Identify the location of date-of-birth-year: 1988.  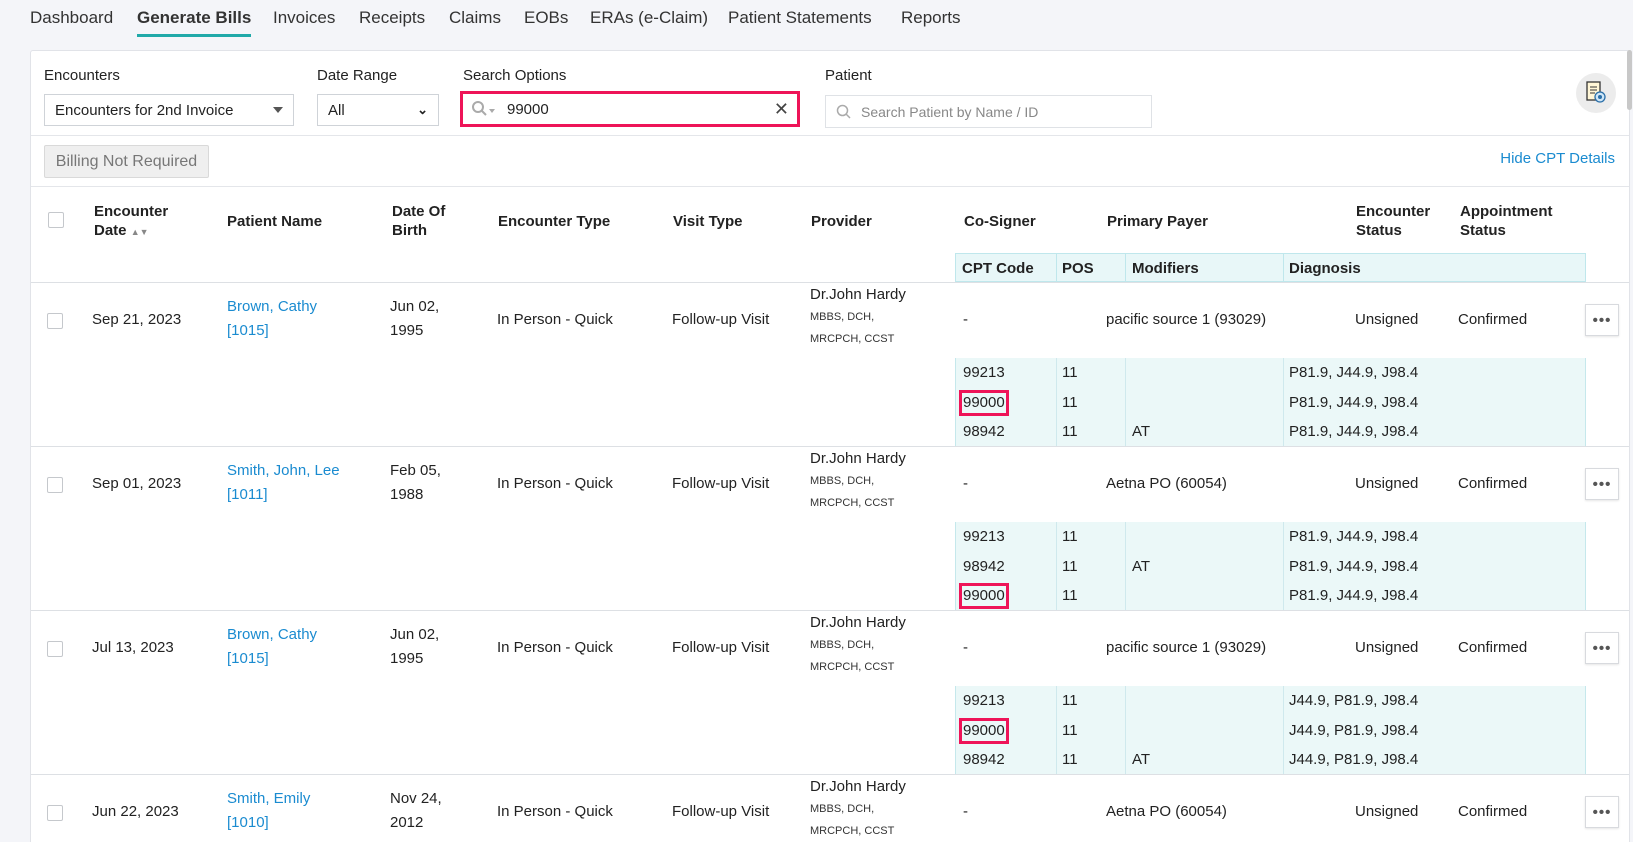
(407, 494).